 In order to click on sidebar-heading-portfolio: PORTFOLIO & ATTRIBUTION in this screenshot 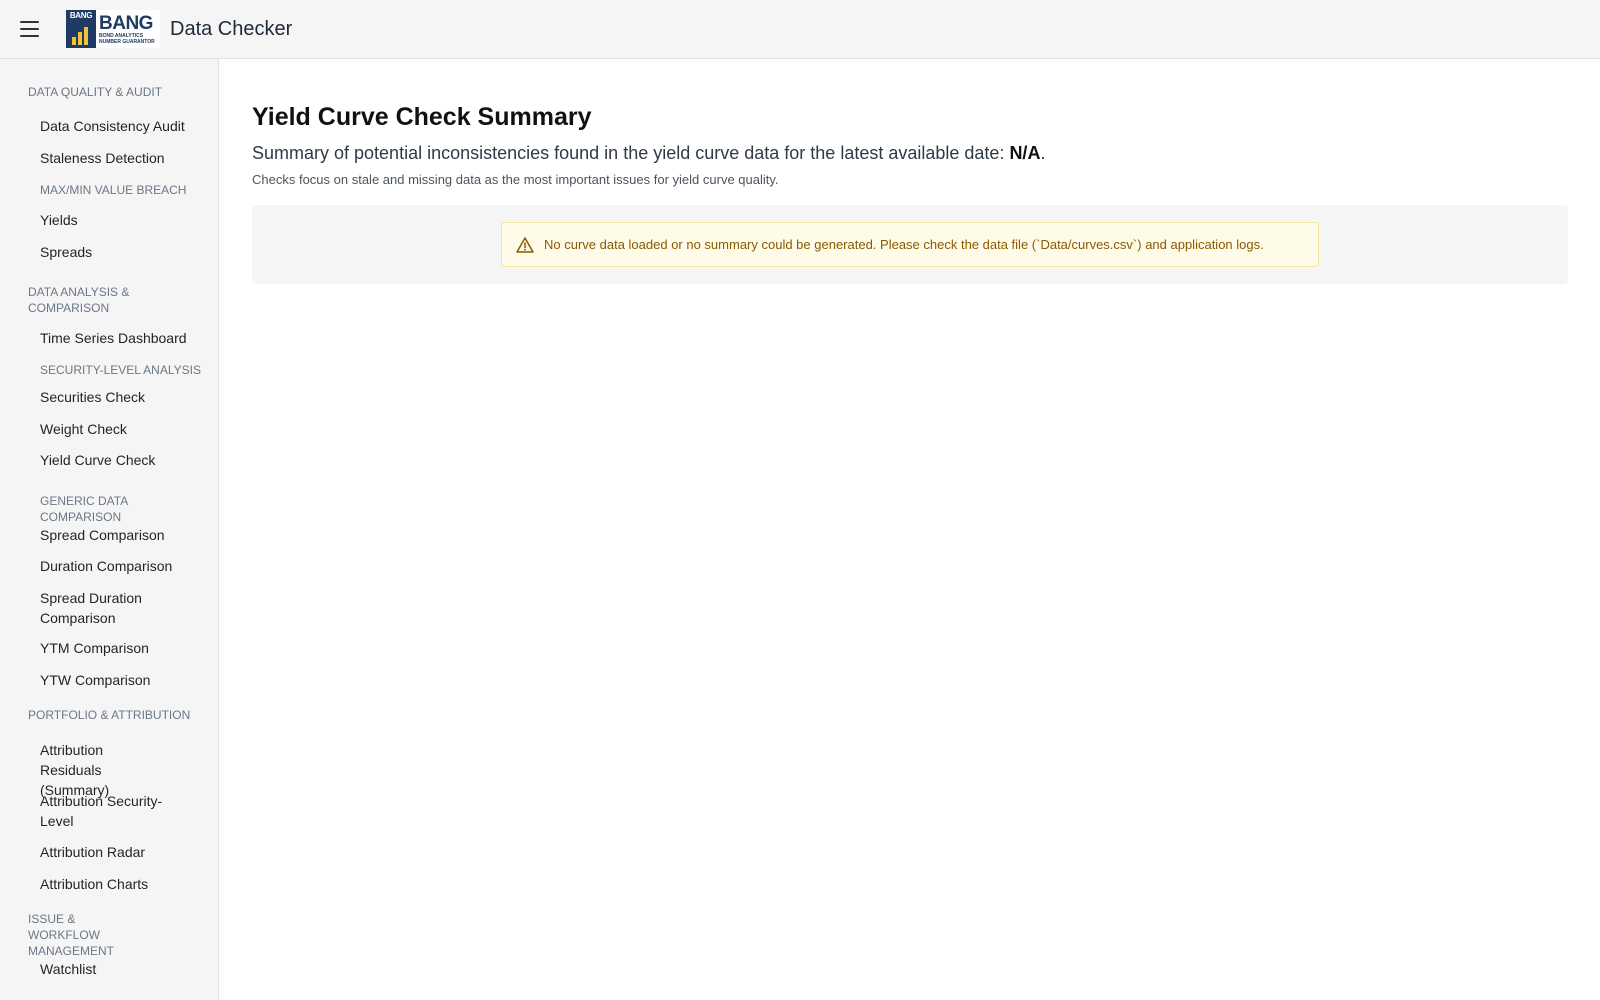, I will do `click(109, 715)`.